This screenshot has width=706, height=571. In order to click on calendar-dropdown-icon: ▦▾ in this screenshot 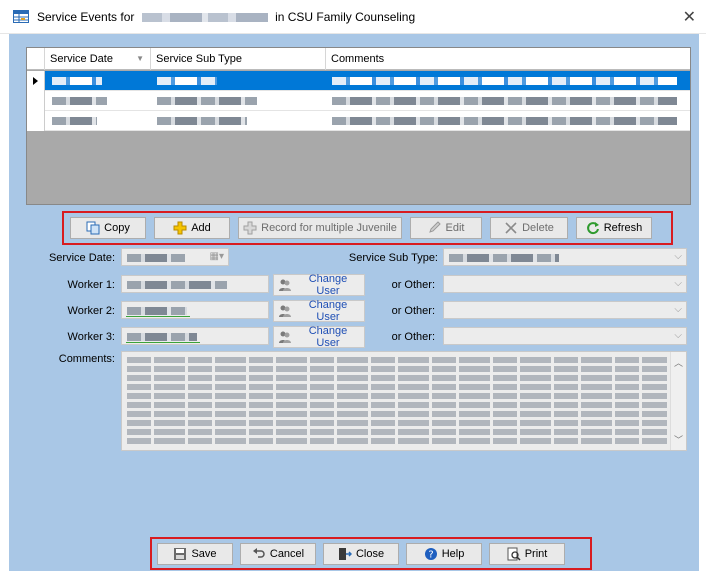, I will do `click(216, 256)`.